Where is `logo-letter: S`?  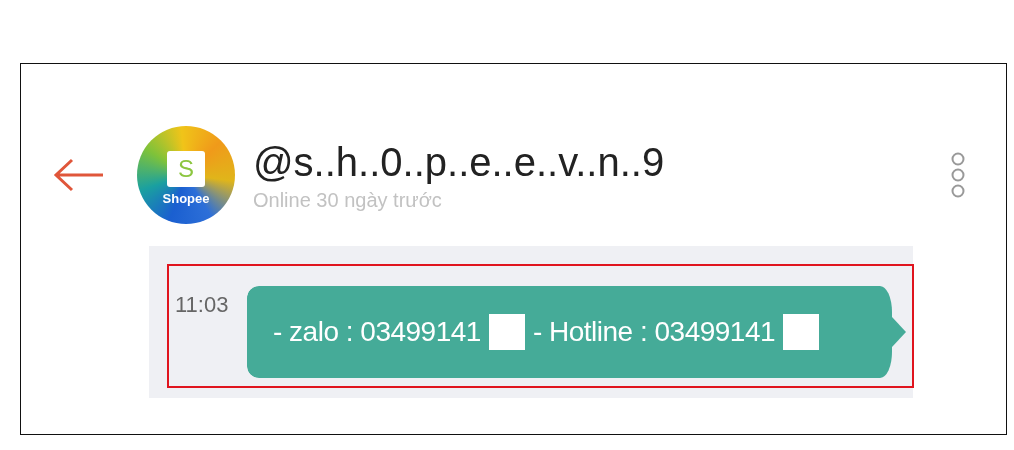 logo-letter: S is located at coordinates (186, 168).